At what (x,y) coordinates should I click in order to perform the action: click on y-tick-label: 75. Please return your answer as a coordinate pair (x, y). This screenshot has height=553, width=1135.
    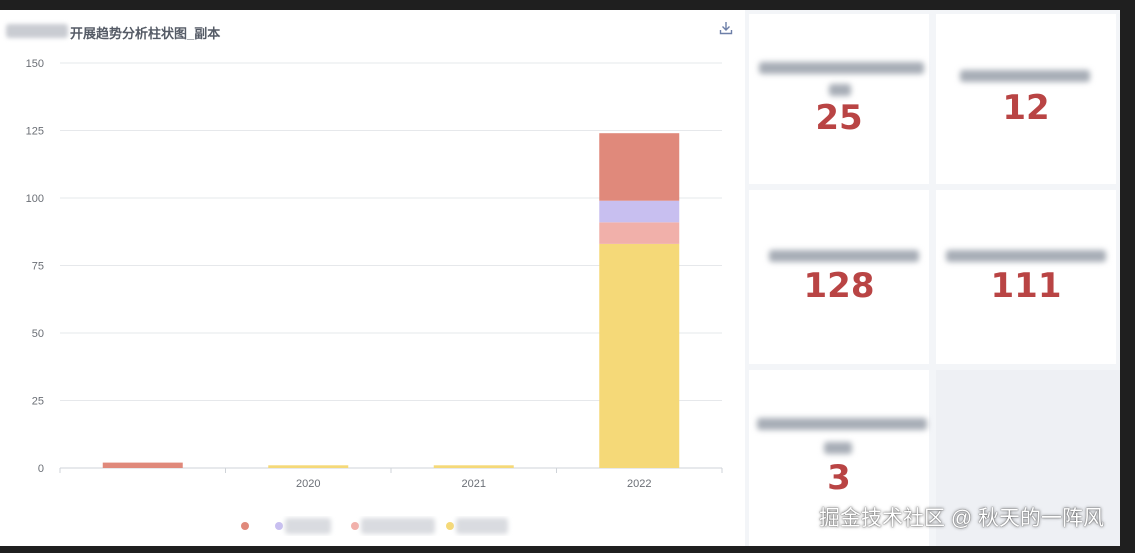
    Looking at the image, I should click on (38, 267).